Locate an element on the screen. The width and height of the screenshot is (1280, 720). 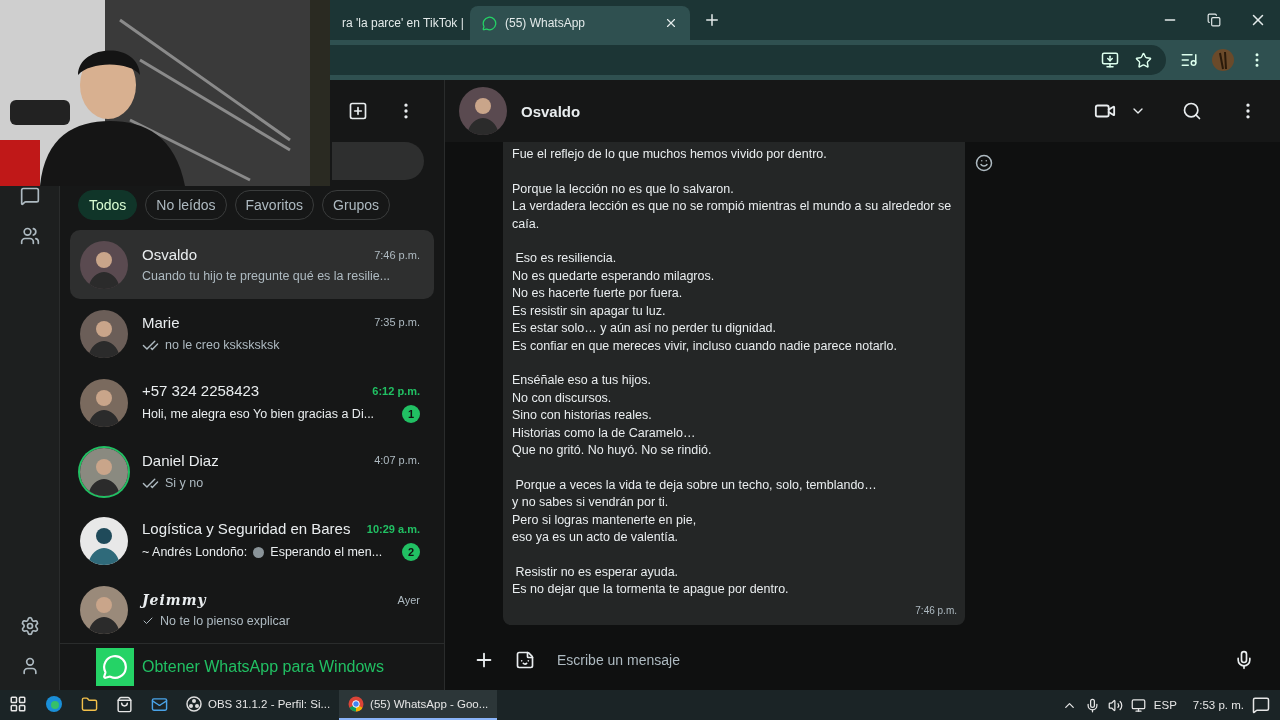
message-preview: no le creo ksksksksk is located at coordinates (223, 345).